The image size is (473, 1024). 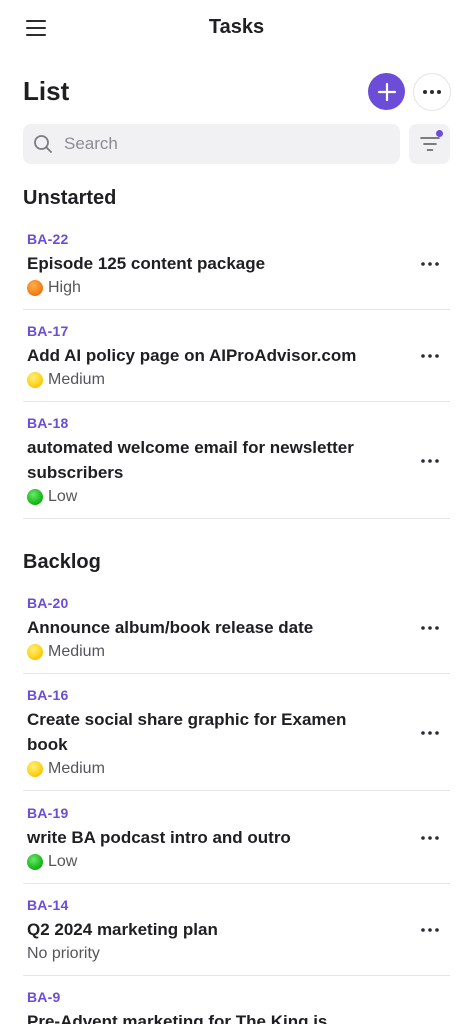 I want to click on search-input, so click(x=214, y=144).